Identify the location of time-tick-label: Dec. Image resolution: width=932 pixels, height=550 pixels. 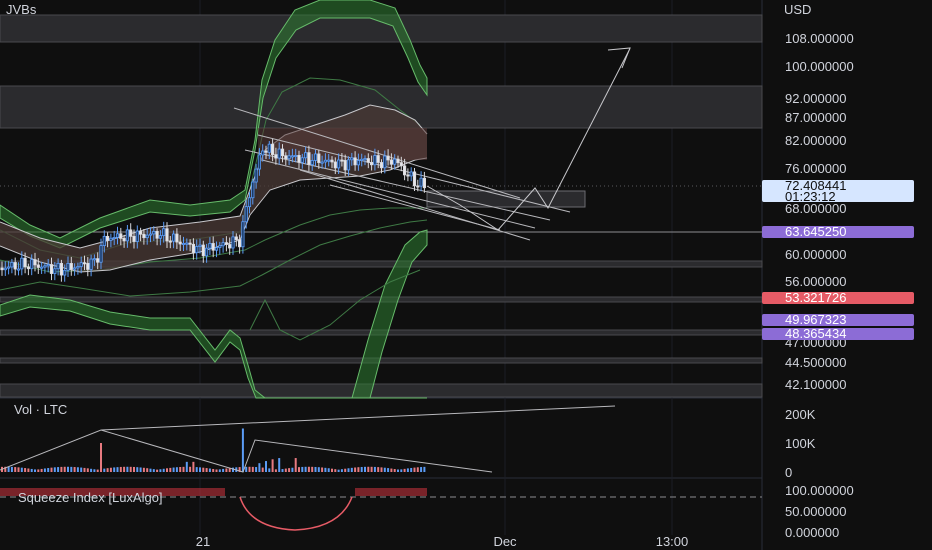
(505, 541).